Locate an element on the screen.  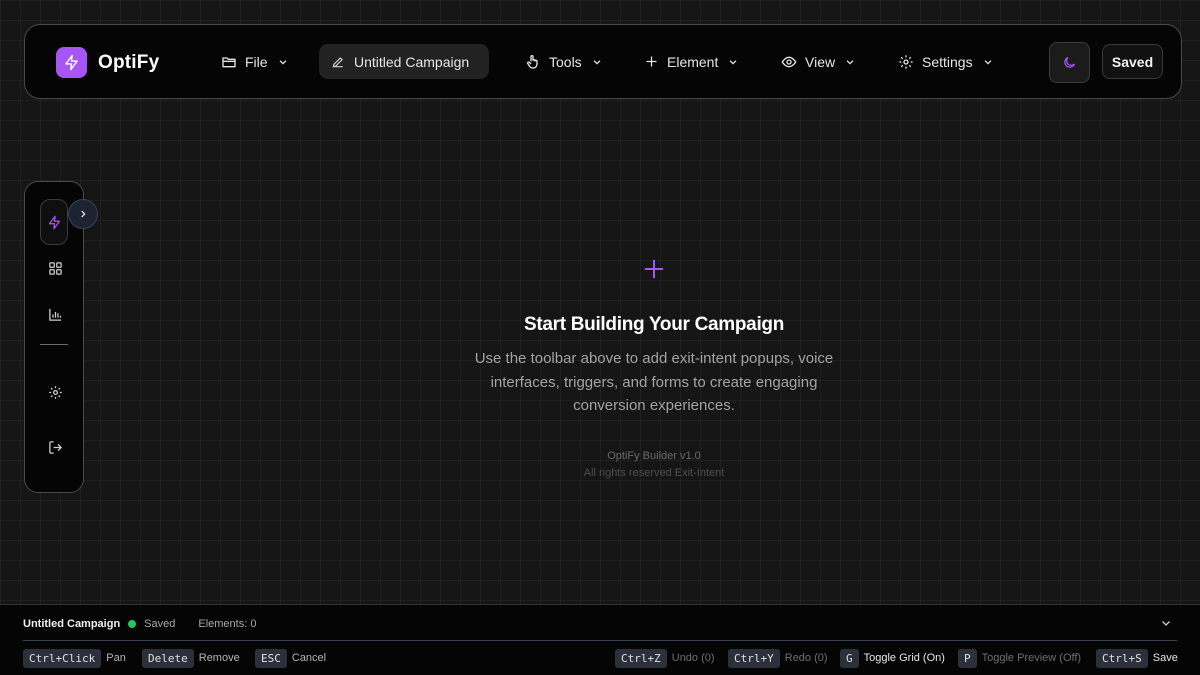
tools-menu: Tools is located at coordinates (563, 61).